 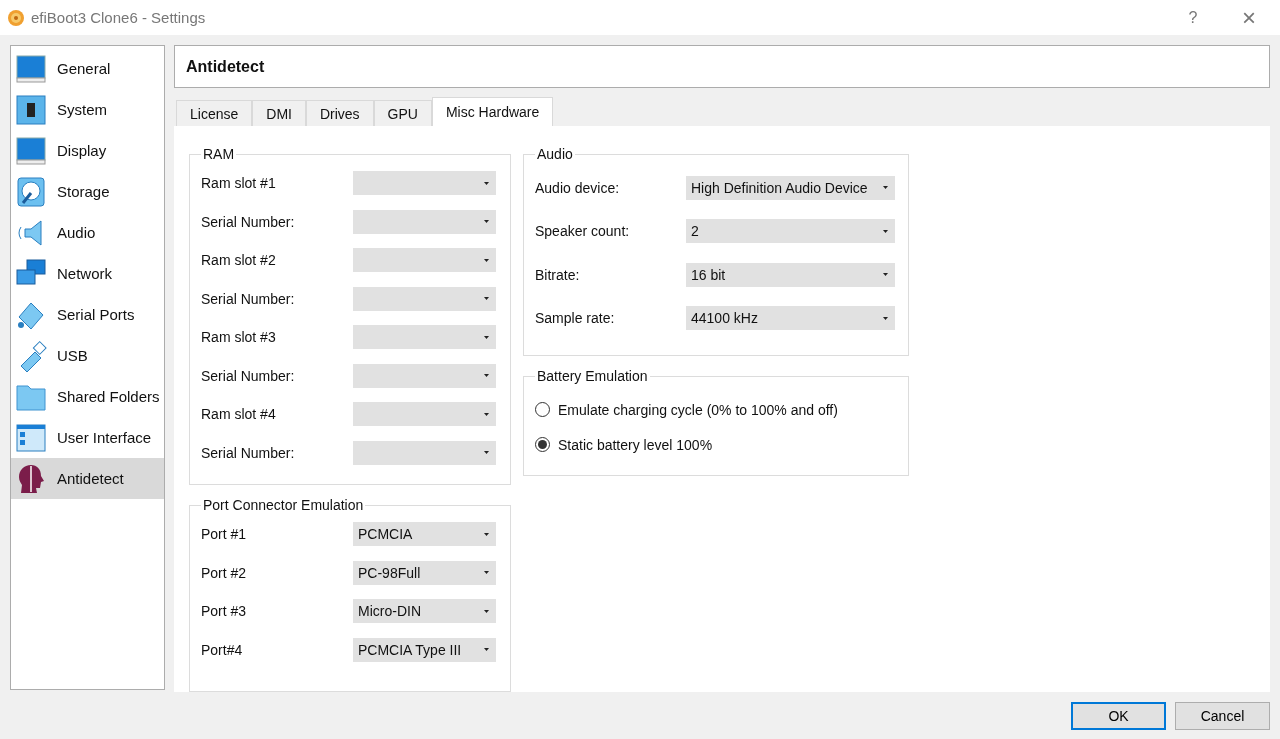 What do you see at coordinates (87, 68) in the screenshot?
I see `sidebar-item: General` at bounding box center [87, 68].